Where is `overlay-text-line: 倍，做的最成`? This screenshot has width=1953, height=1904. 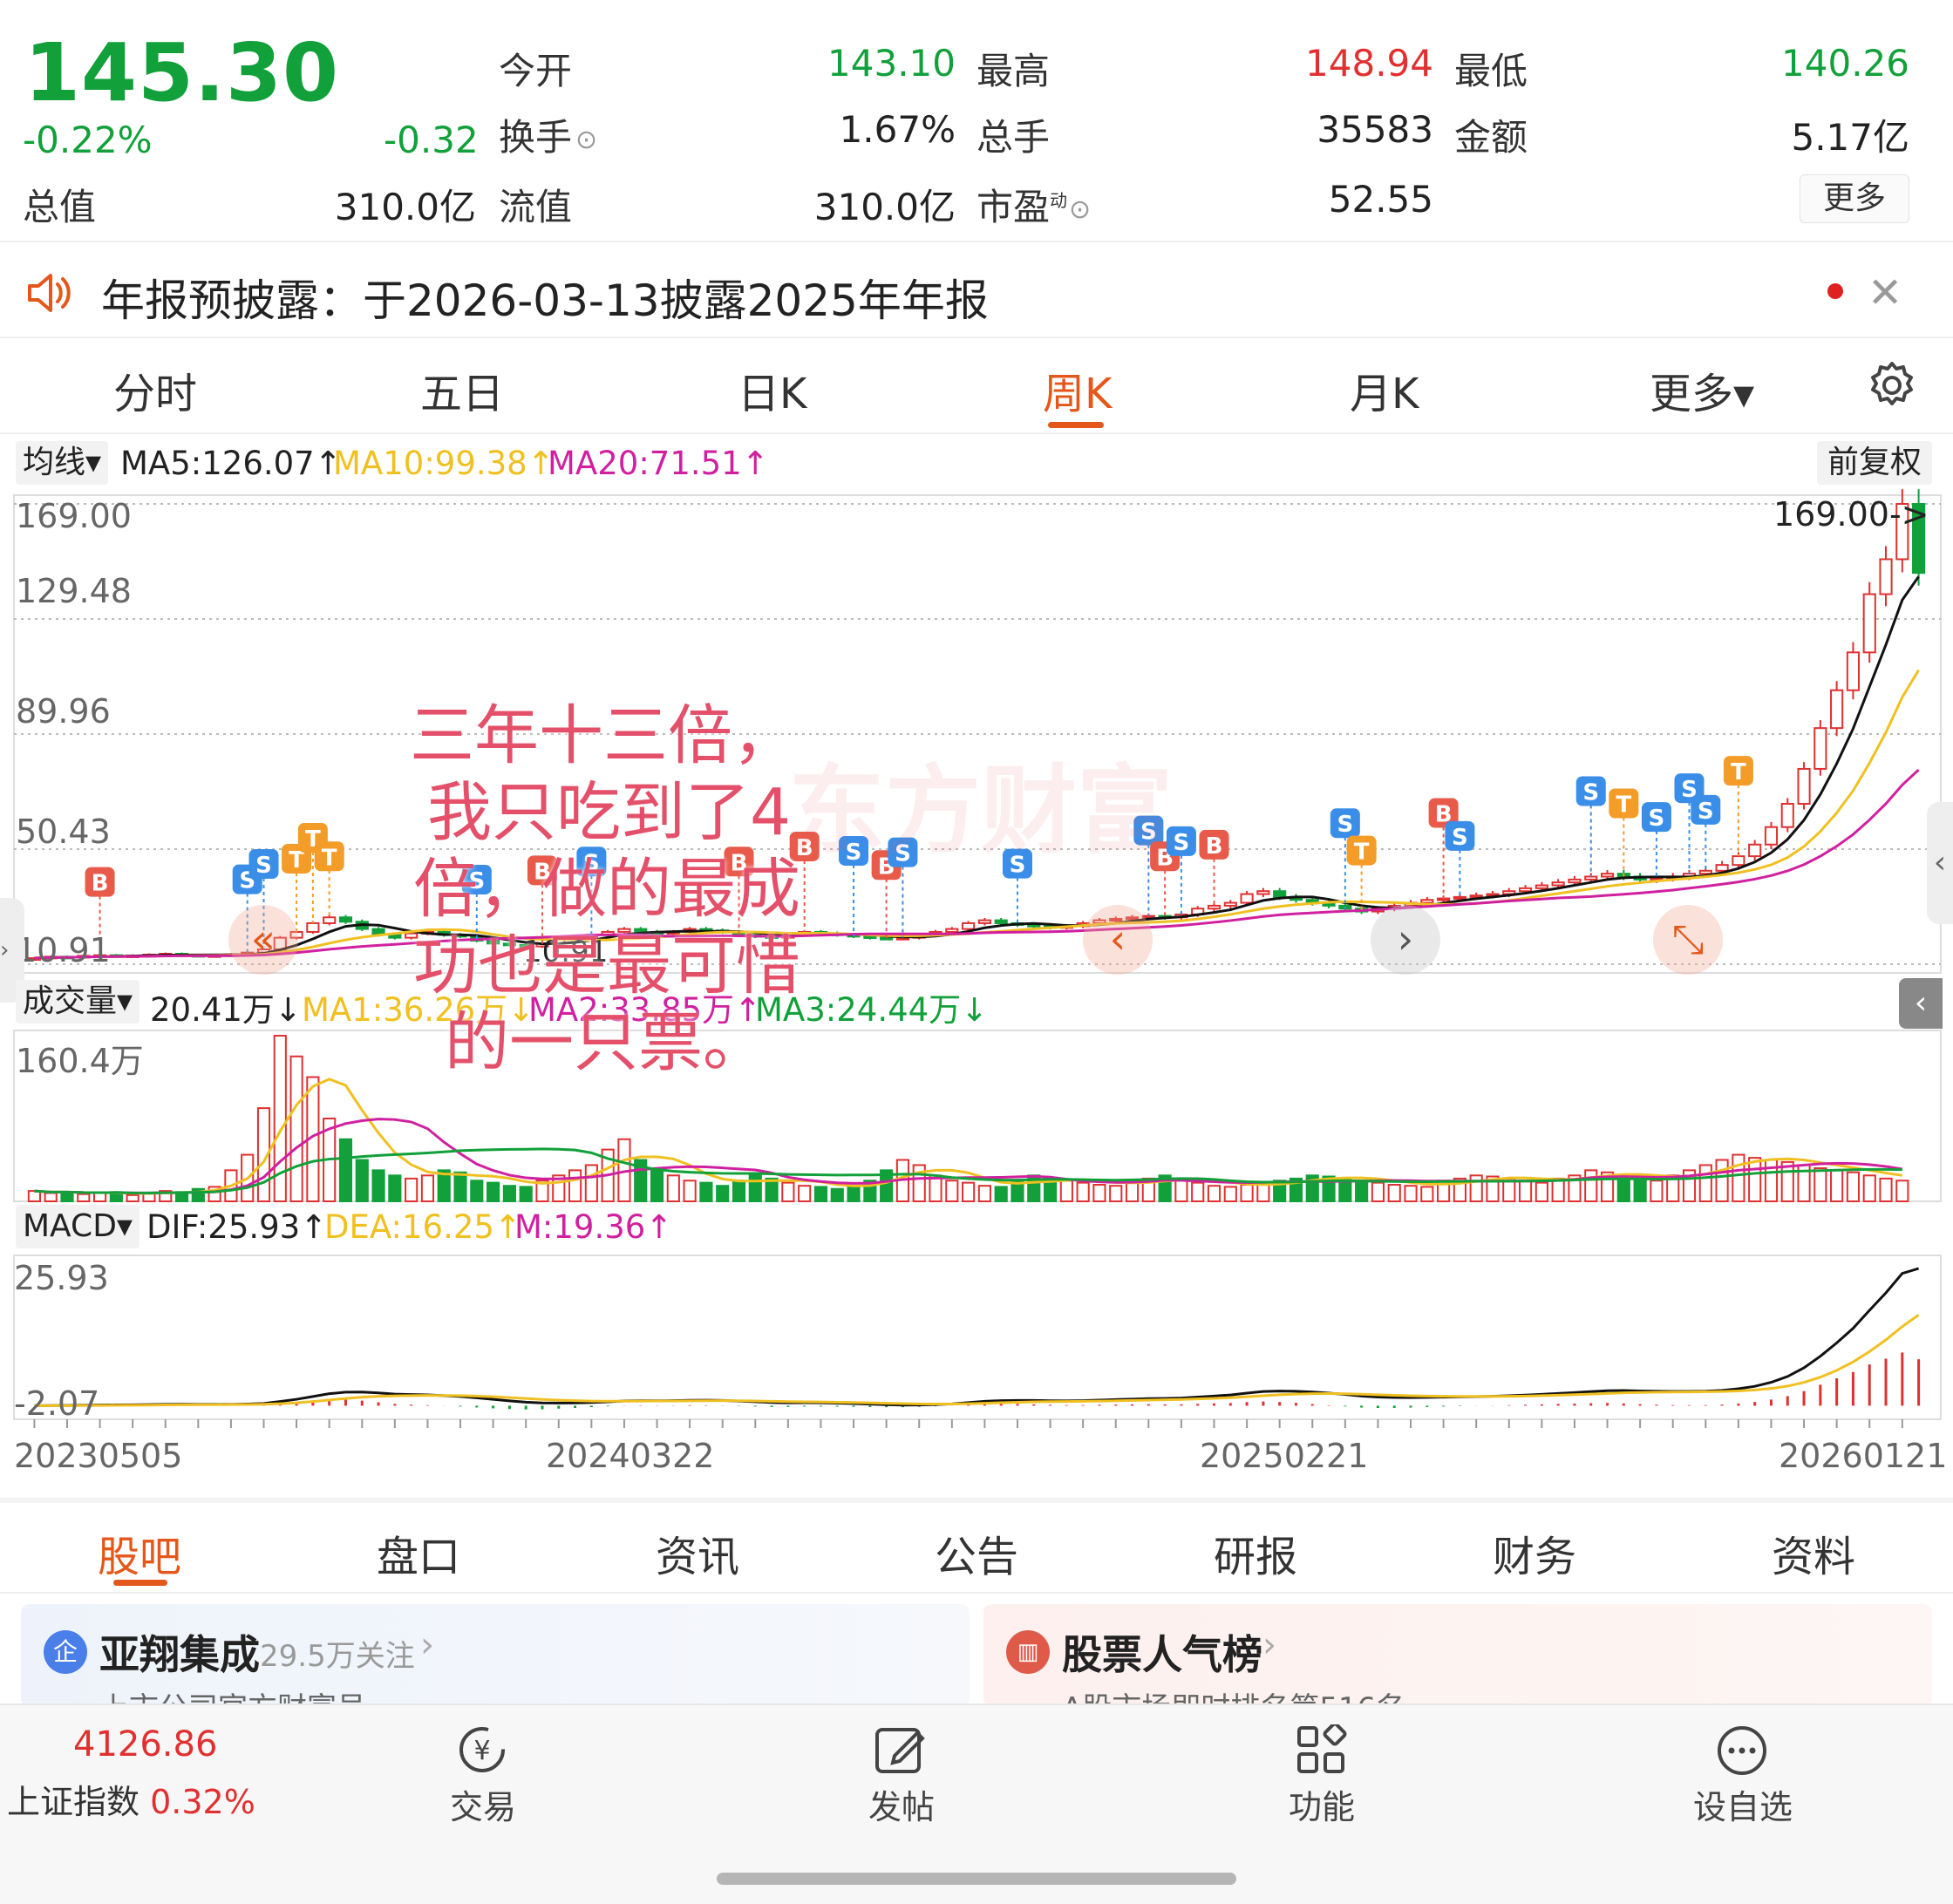
overlay-text-line: 倍，做的最成 is located at coordinates (606, 889).